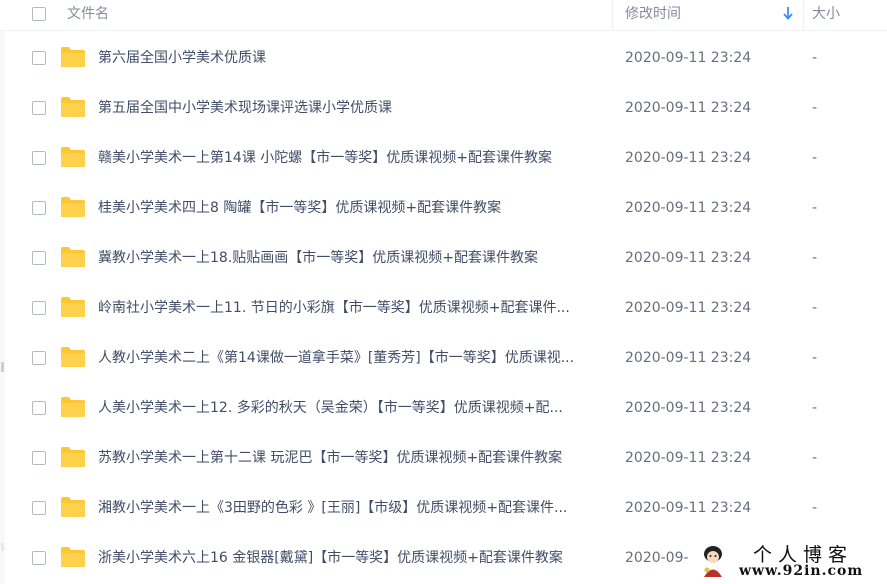 The width and height of the screenshot is (887, 584). I want to click on scroll-marker, so click(2, 367).